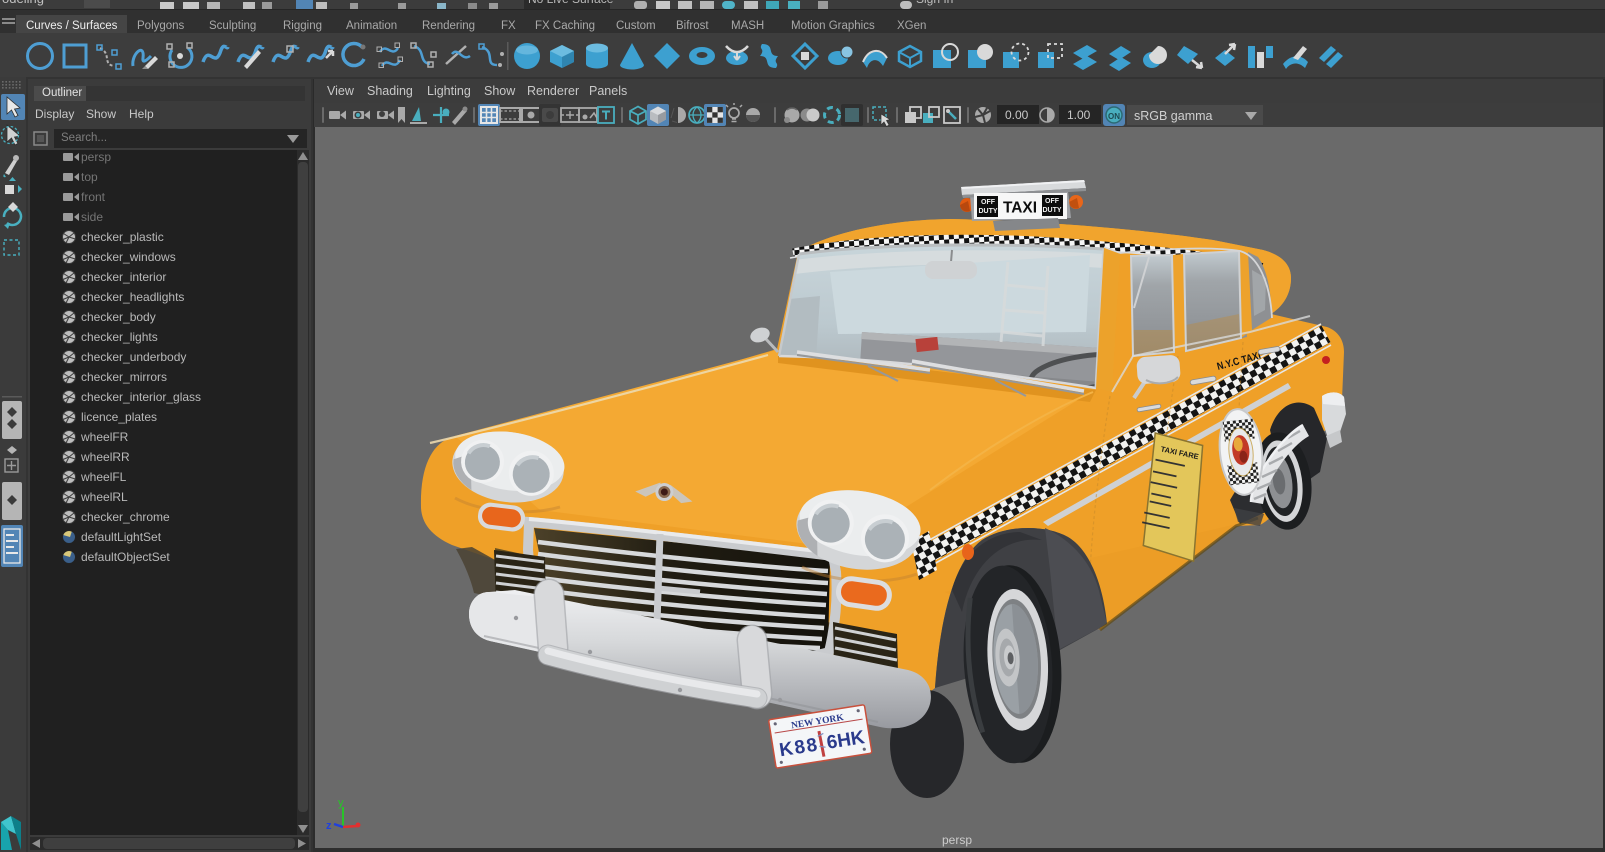 Image resolution: width=1605 pixels, height=852 pixels. I want to click on svg-text: checker_lights, so click(119, 337).